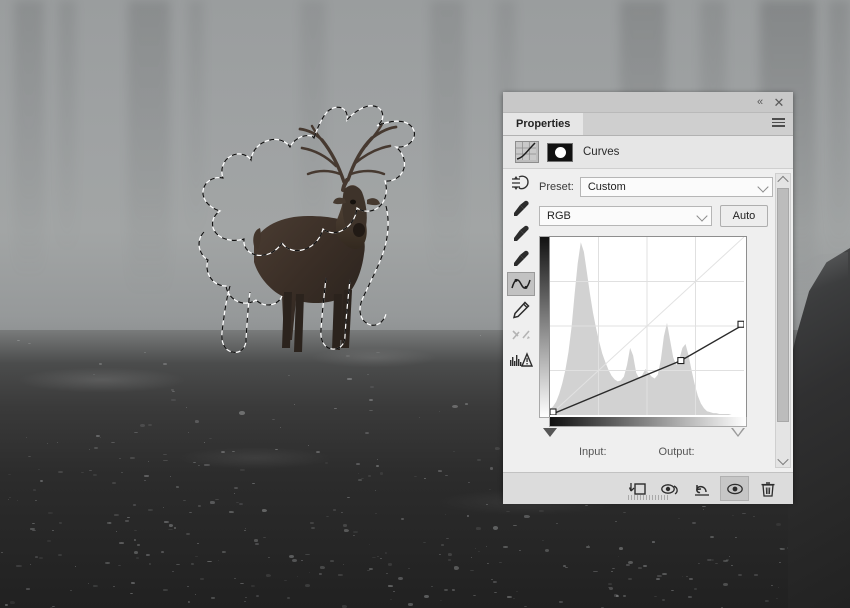  I want to click on panel-scrollbar, so click(783, 320).